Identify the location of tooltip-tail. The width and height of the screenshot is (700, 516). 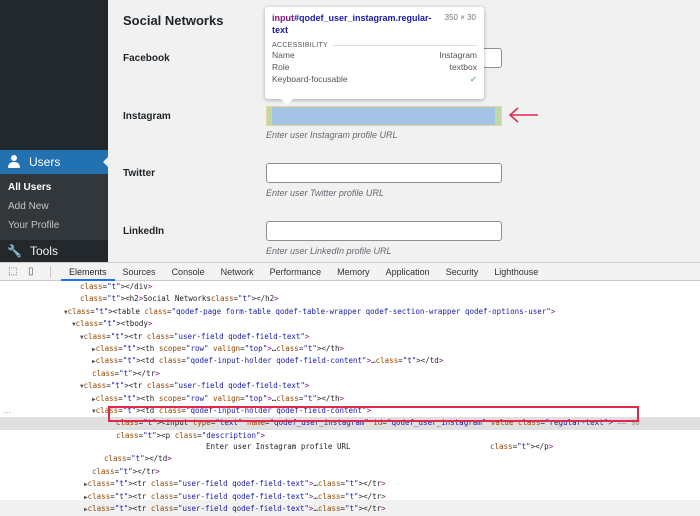
(287, 102).